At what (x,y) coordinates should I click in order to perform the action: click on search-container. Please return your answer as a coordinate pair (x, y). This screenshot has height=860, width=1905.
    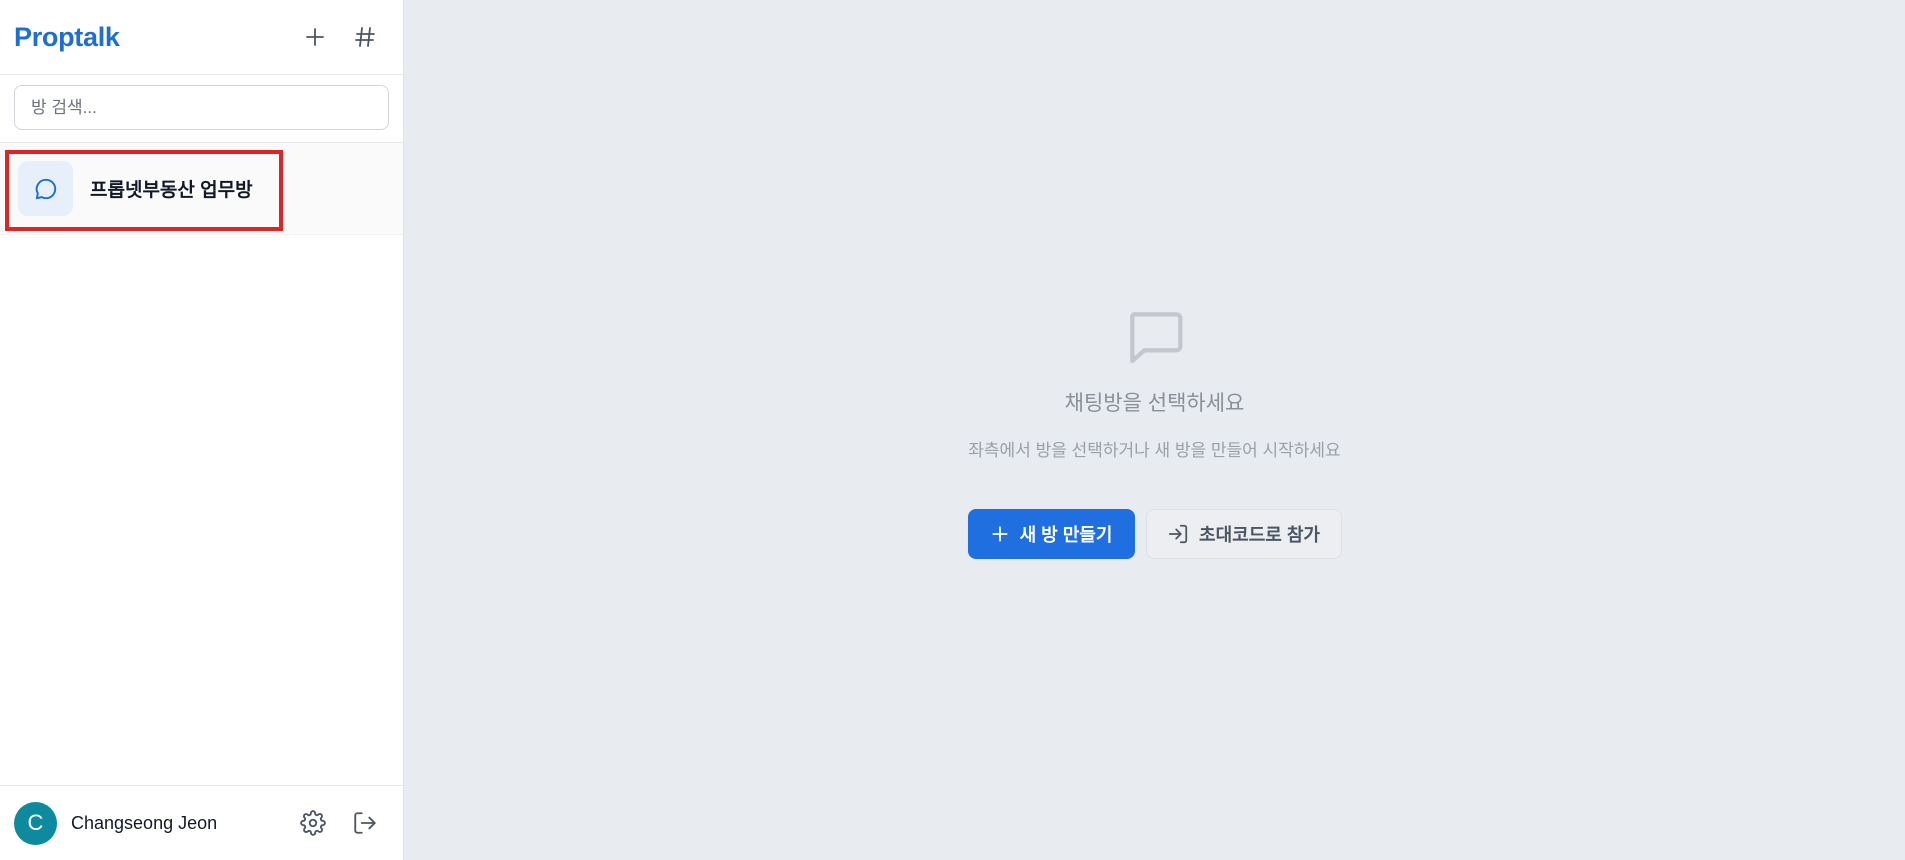
    Looking at the image, I should click on (201, 109).